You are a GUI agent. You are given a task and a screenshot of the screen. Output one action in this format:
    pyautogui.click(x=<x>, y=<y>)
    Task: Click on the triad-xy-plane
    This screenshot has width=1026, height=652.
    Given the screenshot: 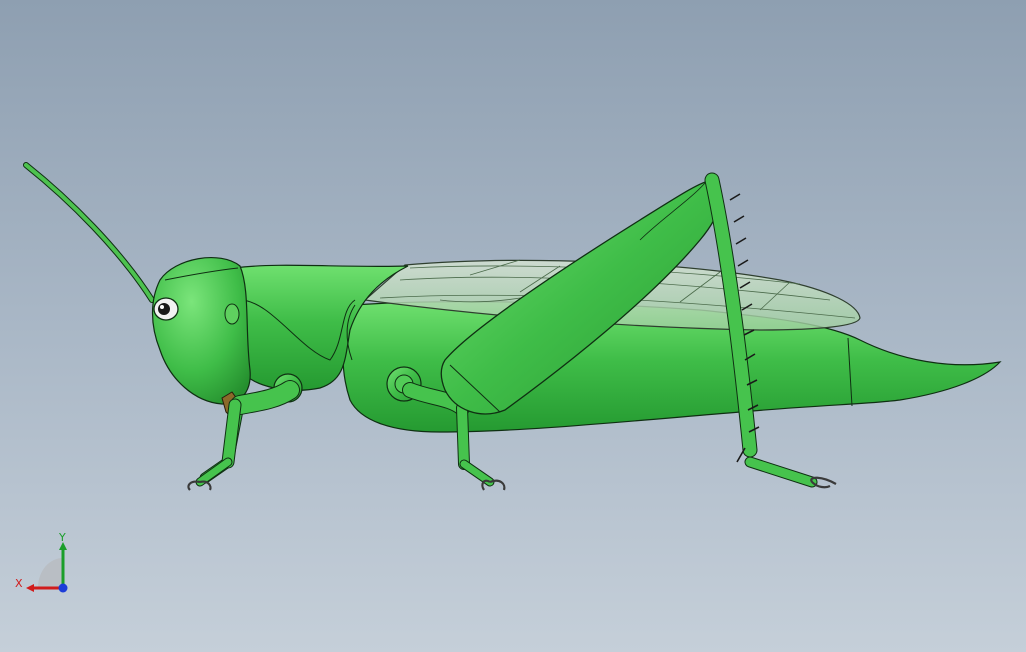 What is the action you would take?
    pyautogui.click(x=50, y=573)
    